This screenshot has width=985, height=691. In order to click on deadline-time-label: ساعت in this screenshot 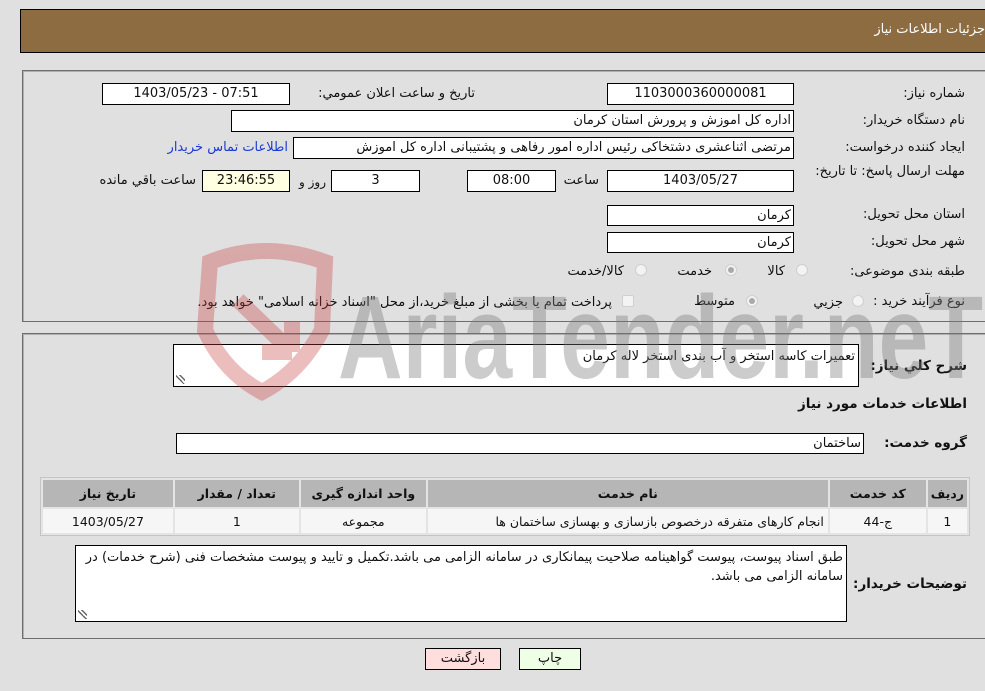, I will do `click(581, 180)`.